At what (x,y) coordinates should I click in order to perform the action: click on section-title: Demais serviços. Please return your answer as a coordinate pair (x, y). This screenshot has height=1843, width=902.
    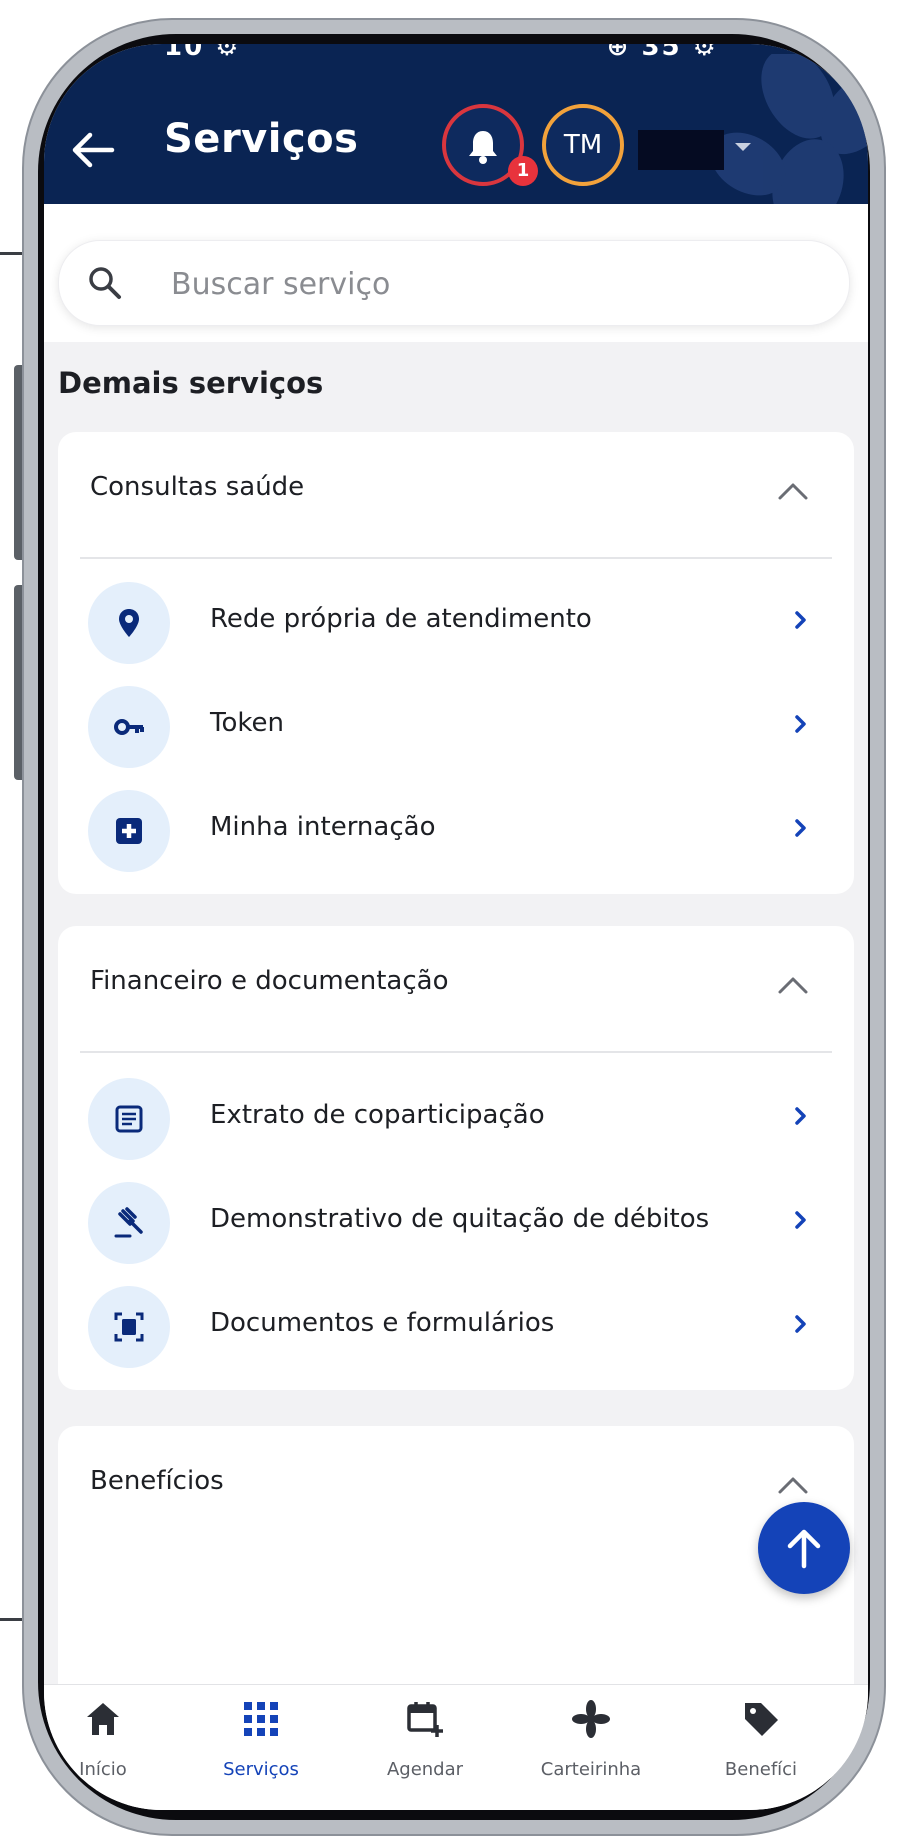
    Looking at the image, I should click on (191, 383).